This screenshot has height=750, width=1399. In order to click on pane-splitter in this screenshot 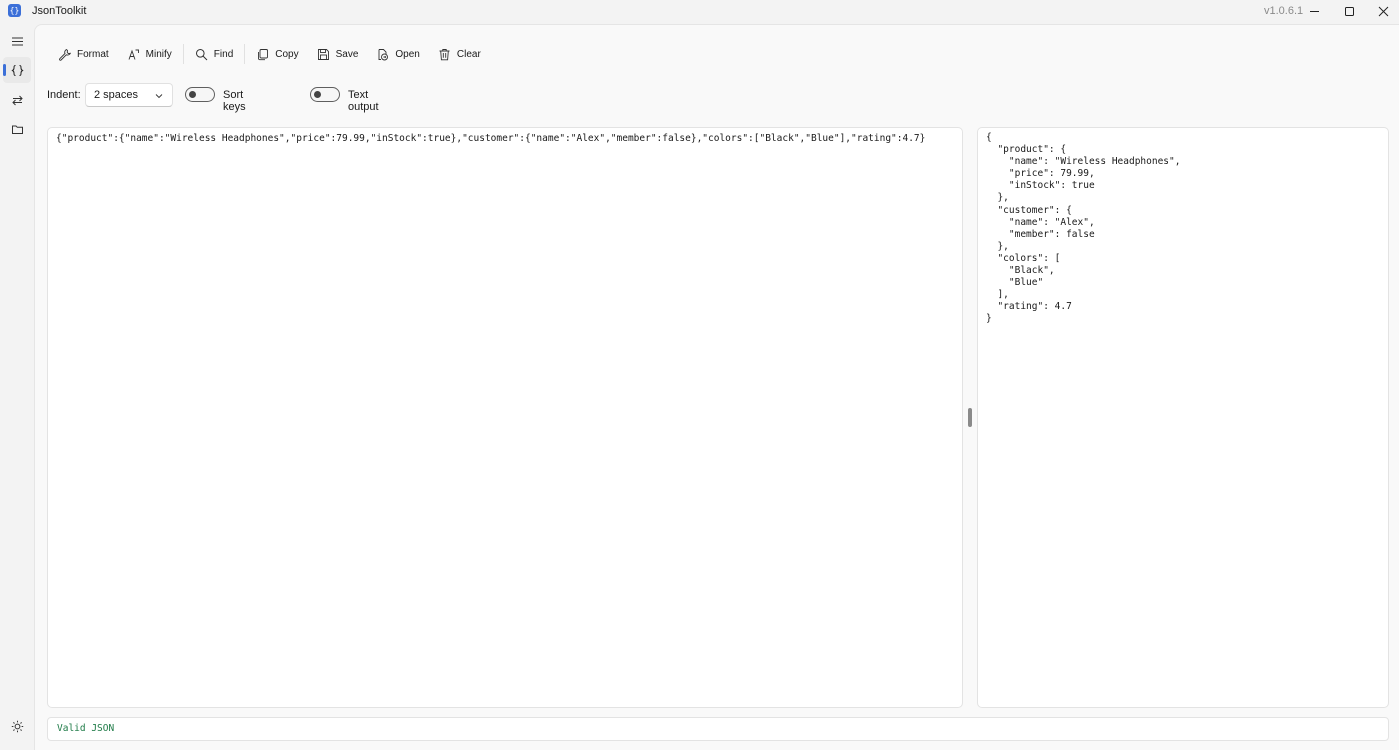, I will do `click(970, 417)`.